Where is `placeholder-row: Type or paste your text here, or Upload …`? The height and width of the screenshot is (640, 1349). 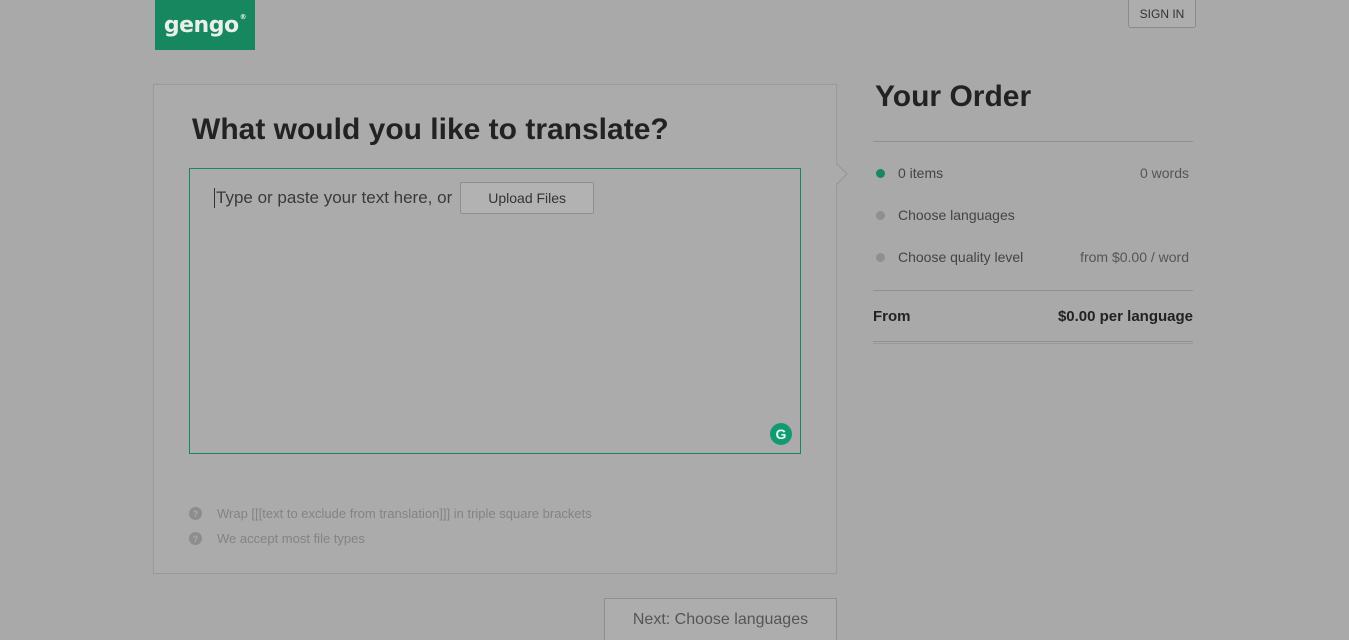
placeholder-row: Type or paste your text here, or Upload … is located at coordinates (404, 198).